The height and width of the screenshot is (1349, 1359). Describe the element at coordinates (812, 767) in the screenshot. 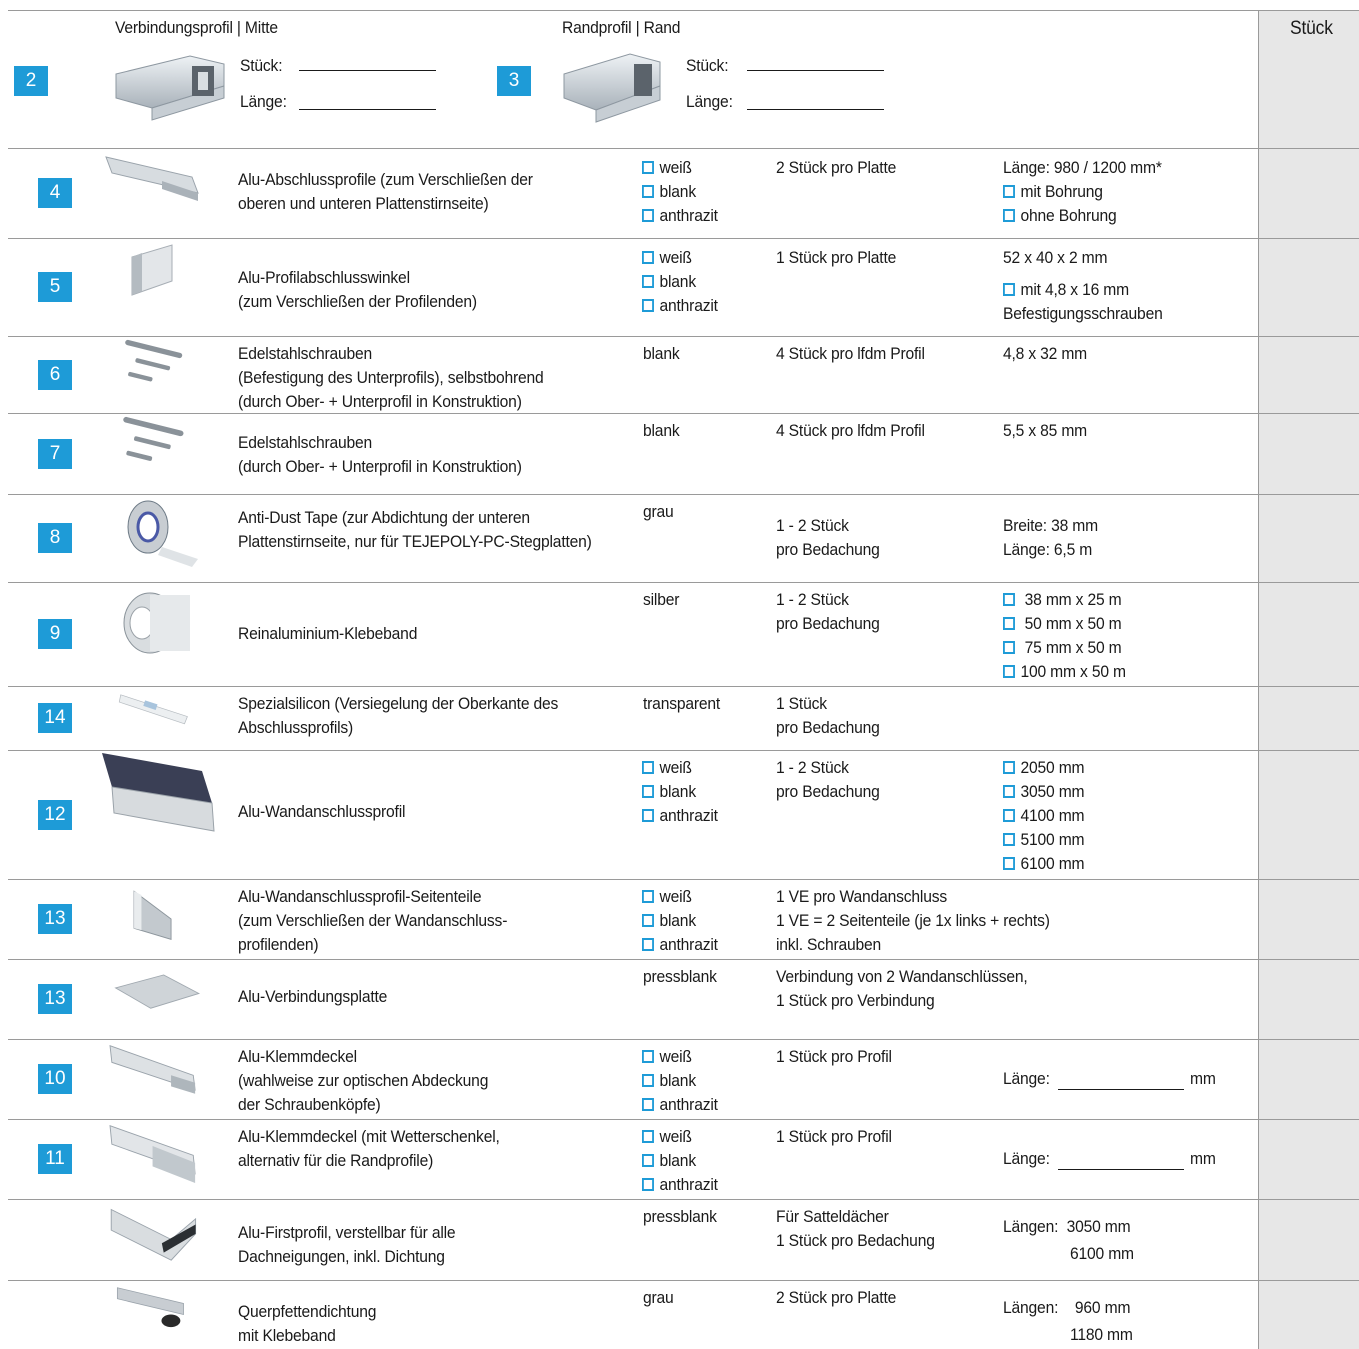

I see `item-row-12-quantity: 1 - 2 Stück` at that location.